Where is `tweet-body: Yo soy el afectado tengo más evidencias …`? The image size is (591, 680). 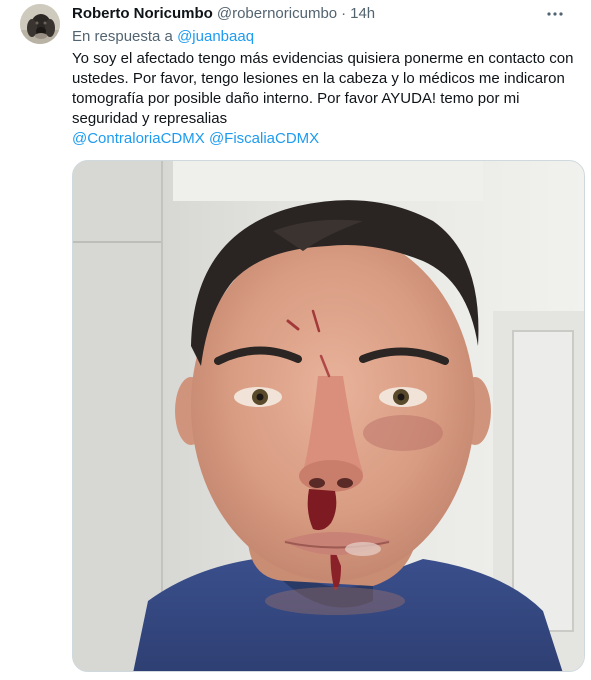 tweet-body: Yo soy el afectado tengo más evidencias … is located at coordinates (323, 88).